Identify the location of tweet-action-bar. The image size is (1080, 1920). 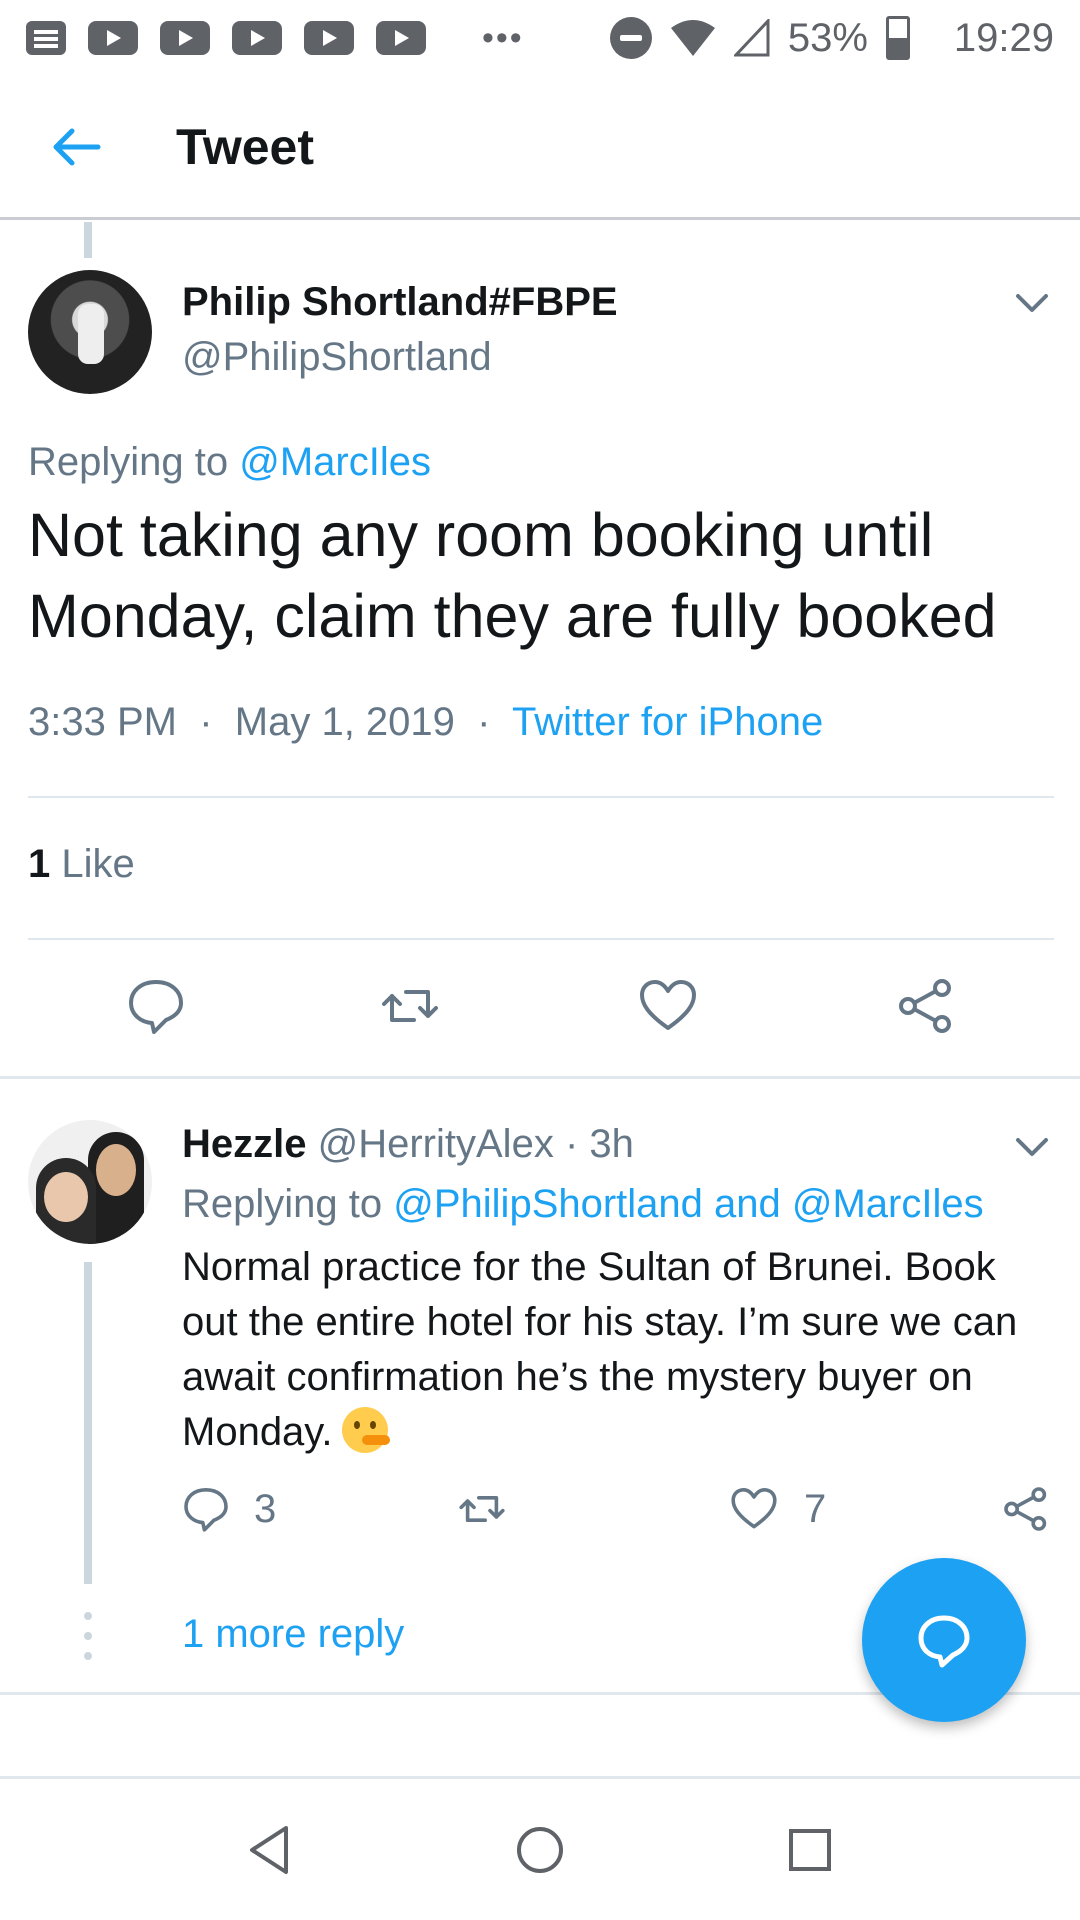
(540, 1008).